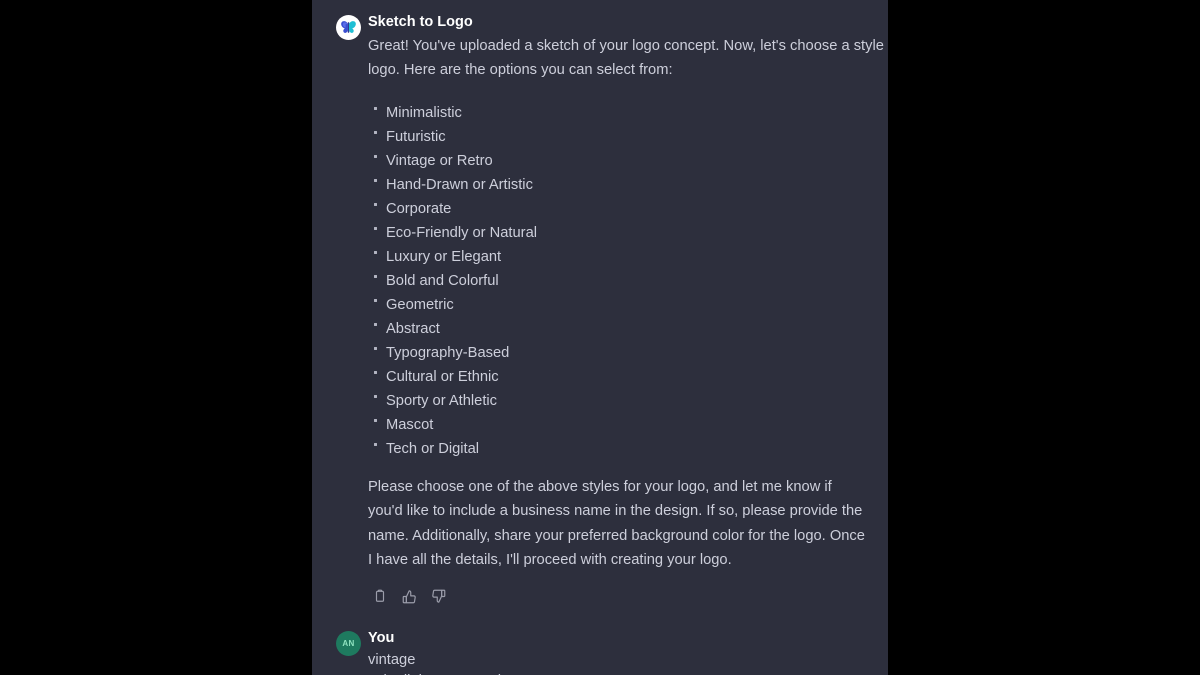 The image size is (1200, 675). Describe the element at coordinates (416, 136) in the screenshot. I see `style-option-label: Futuristic` at that location.